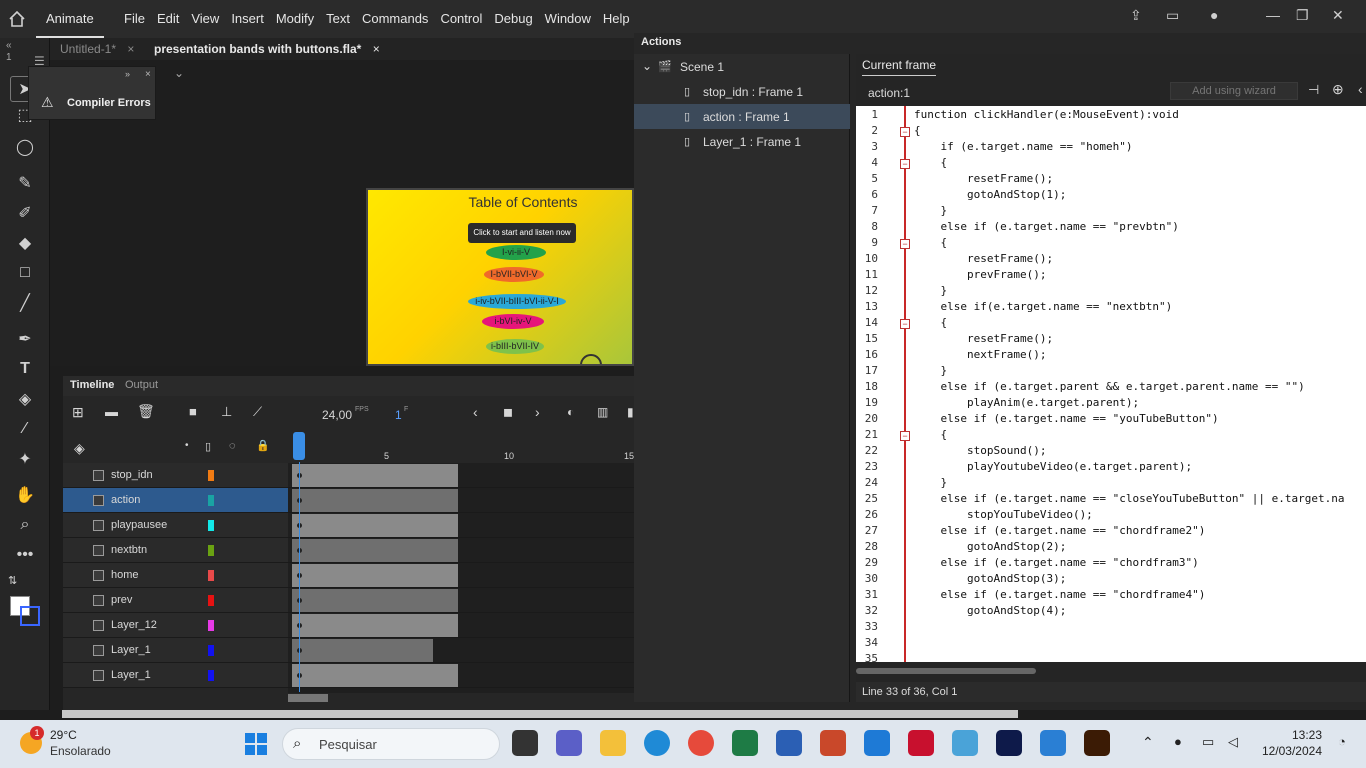 The image size is (1366, 768). I want to click on menu-control: Control, so click(461, 19).